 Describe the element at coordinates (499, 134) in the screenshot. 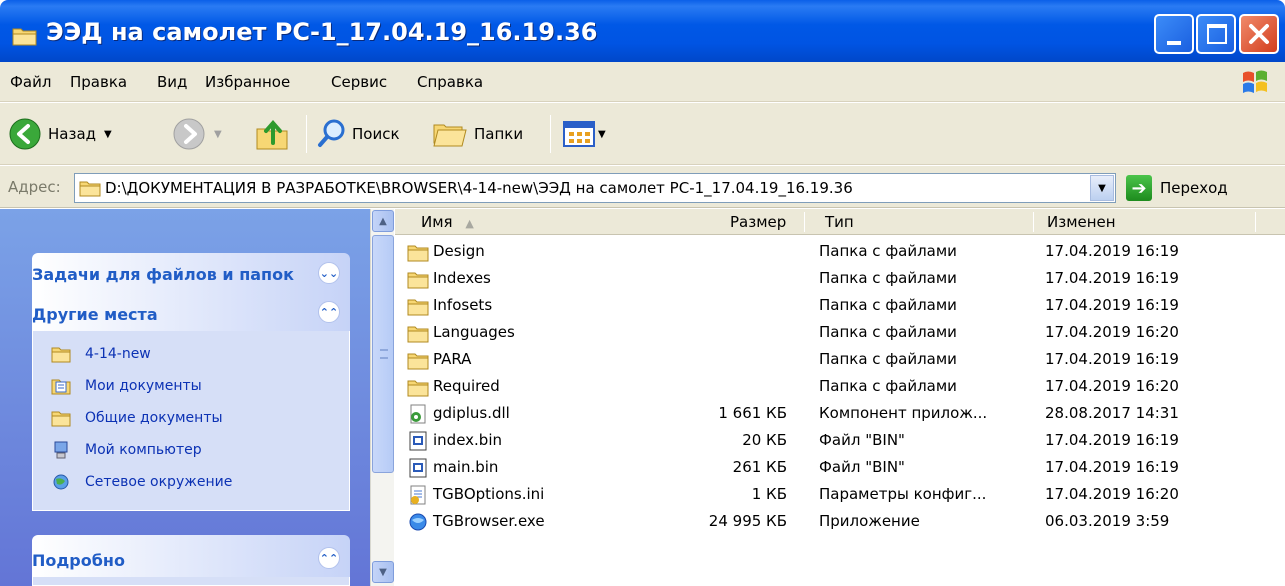

I see `folders-label: Папки` at that location.